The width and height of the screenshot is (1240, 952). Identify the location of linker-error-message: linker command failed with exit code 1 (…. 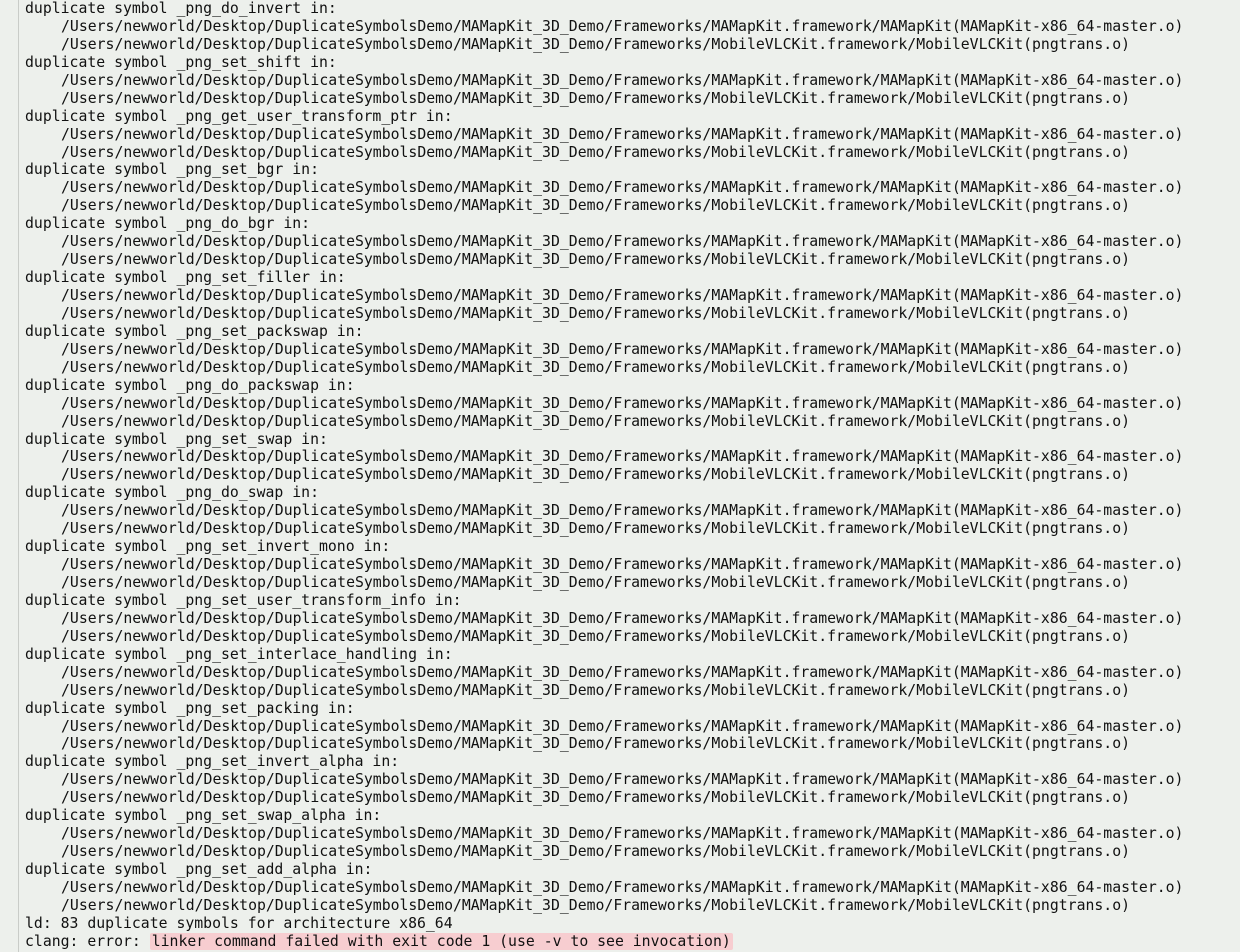
(441, 941).